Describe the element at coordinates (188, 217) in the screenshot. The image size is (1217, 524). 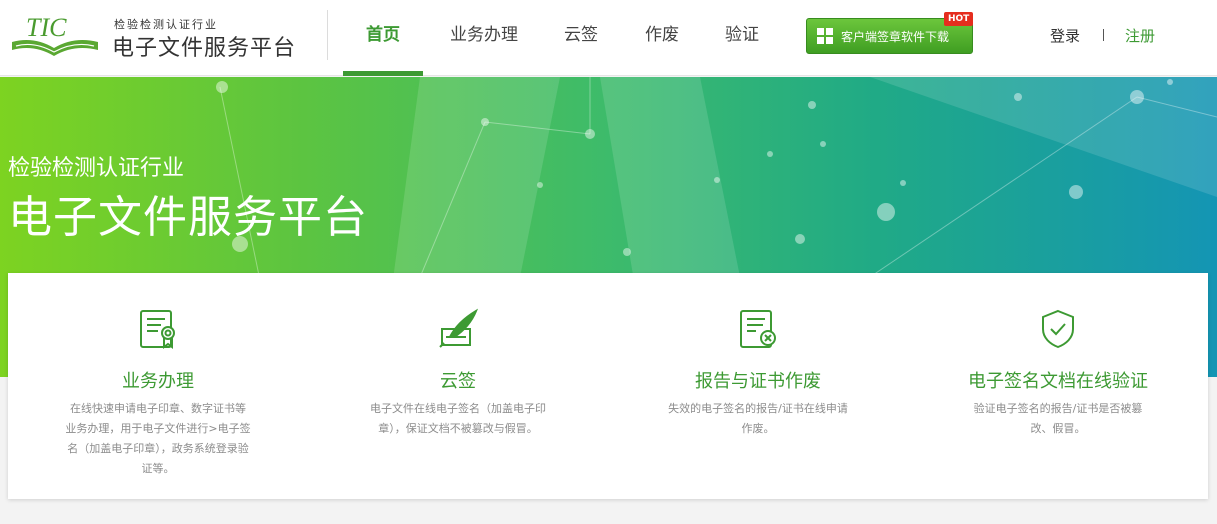
I see `banner-title: 电子文件服务平台` at that location.